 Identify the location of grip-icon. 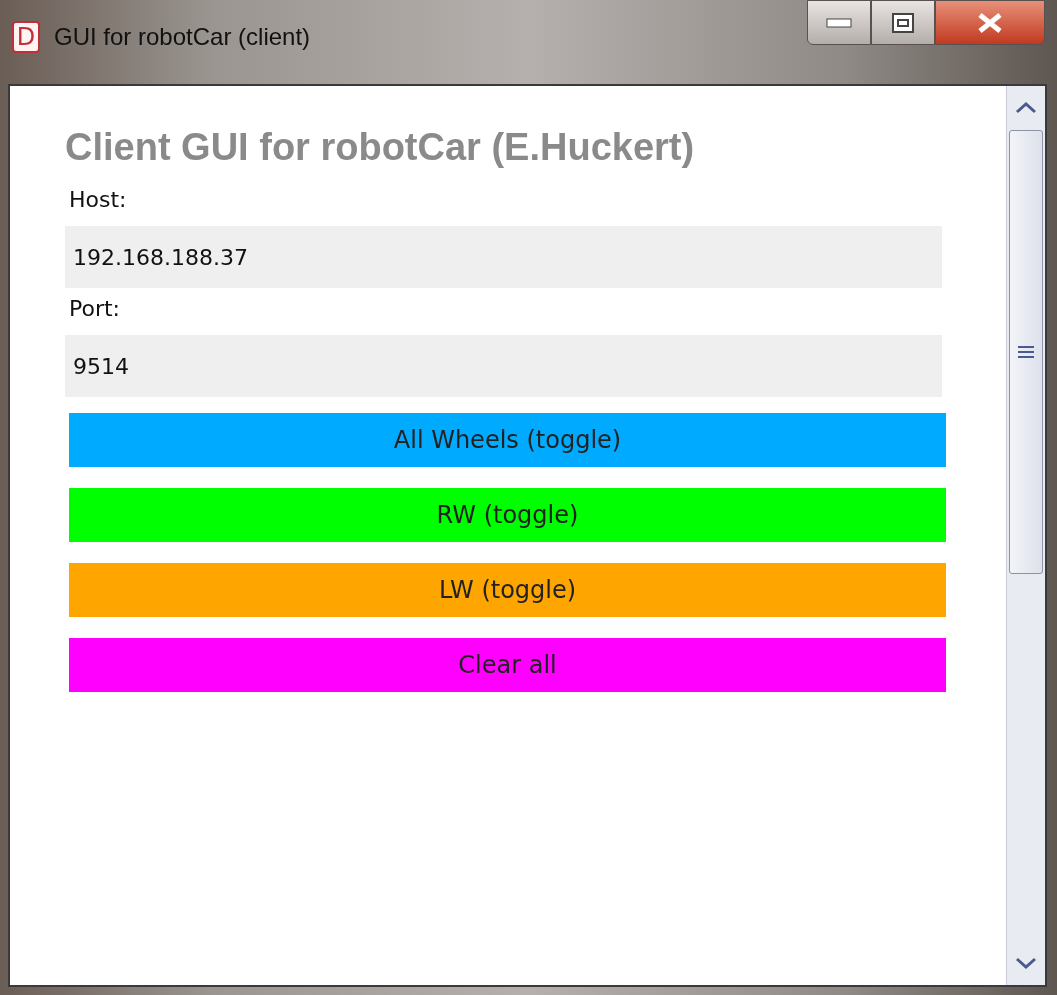
(1026, 352).